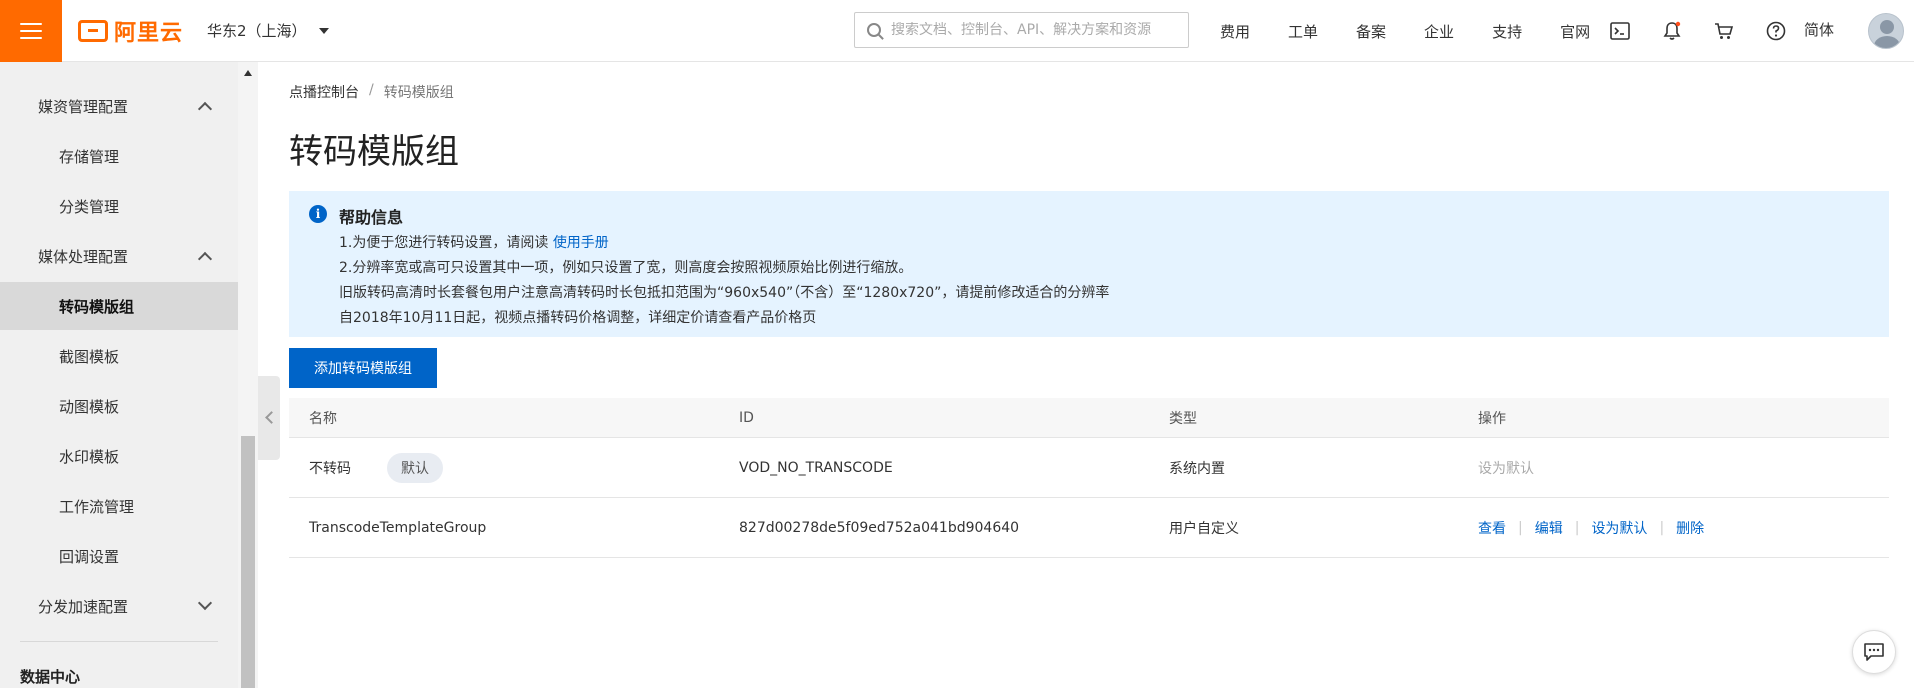 The height and width of the screenshot is (688, 1914). Describe the element at coordinates (1303, 31) in the screenshot. I see `nav-link-ticket: 工单` at that location.